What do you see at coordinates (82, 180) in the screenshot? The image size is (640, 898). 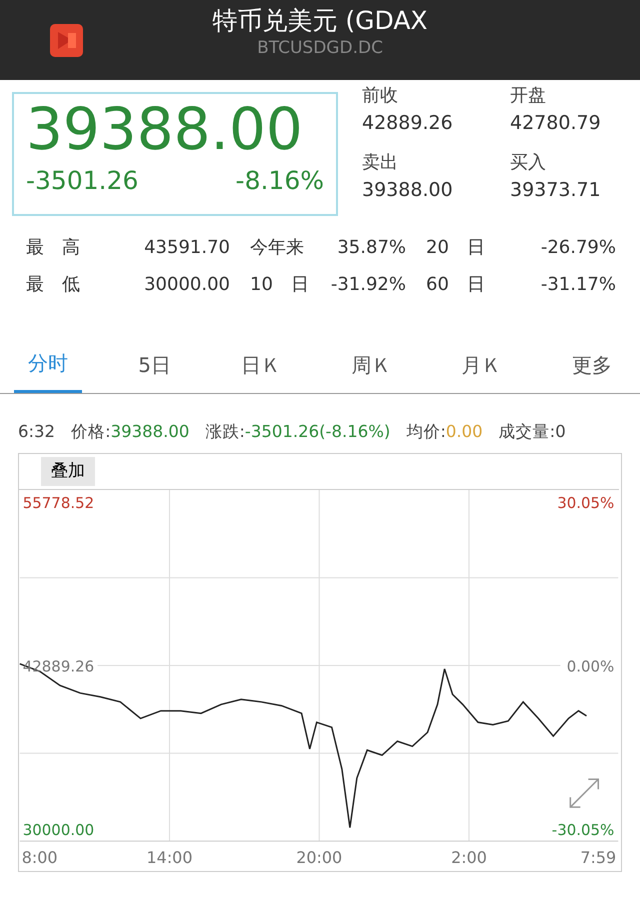 I see `price-change: -3501.26` at bounding box center [82, 180].